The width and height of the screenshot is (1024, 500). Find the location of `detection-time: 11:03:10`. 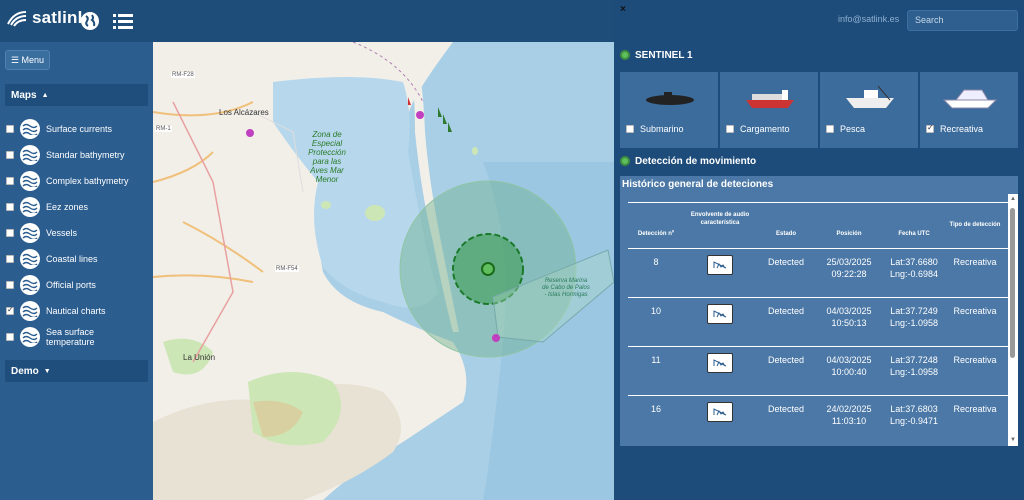

detection-time: 11:03:10 is located at coordinates (849, 421).